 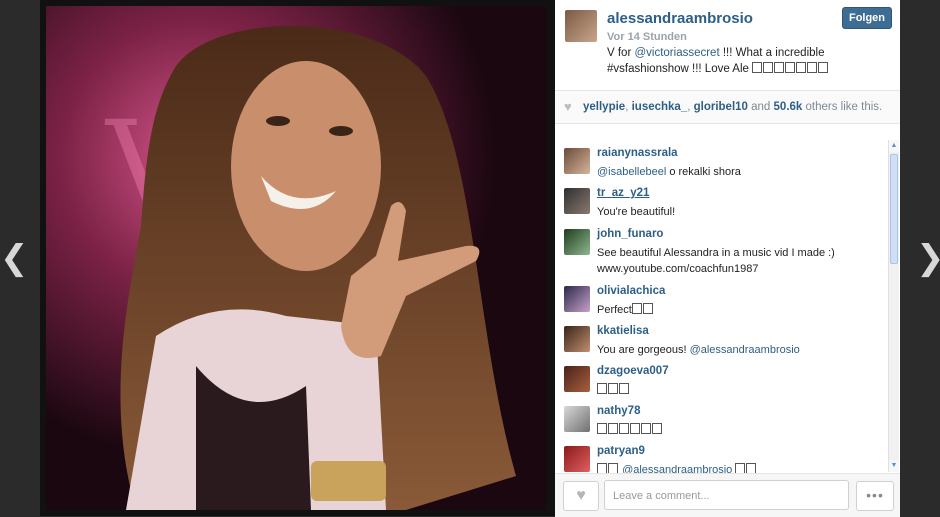 What do you see at coordinates (604, 107) in the screenshot?
I see `liker-link: yellypie` at bounding box center [604, 107].